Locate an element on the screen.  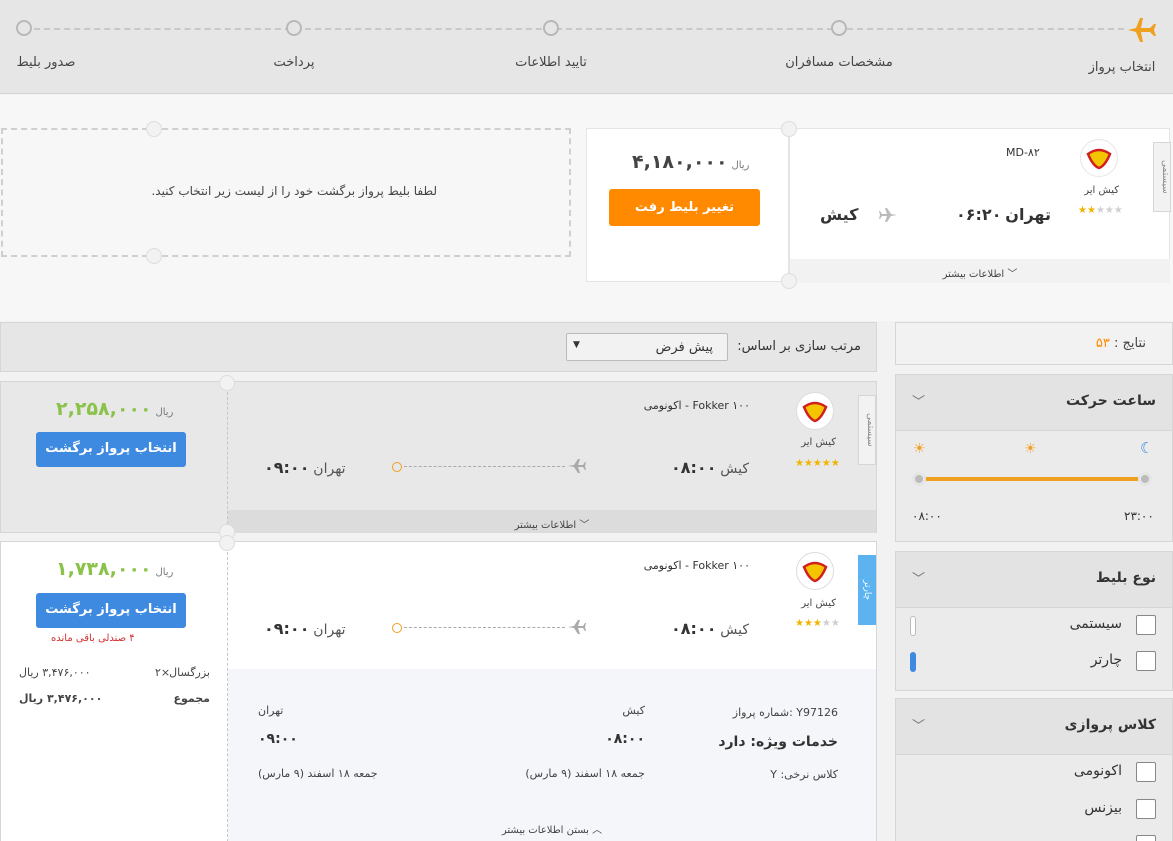
chevron-up-icon: ︿ is located at coordinates (597, 830).